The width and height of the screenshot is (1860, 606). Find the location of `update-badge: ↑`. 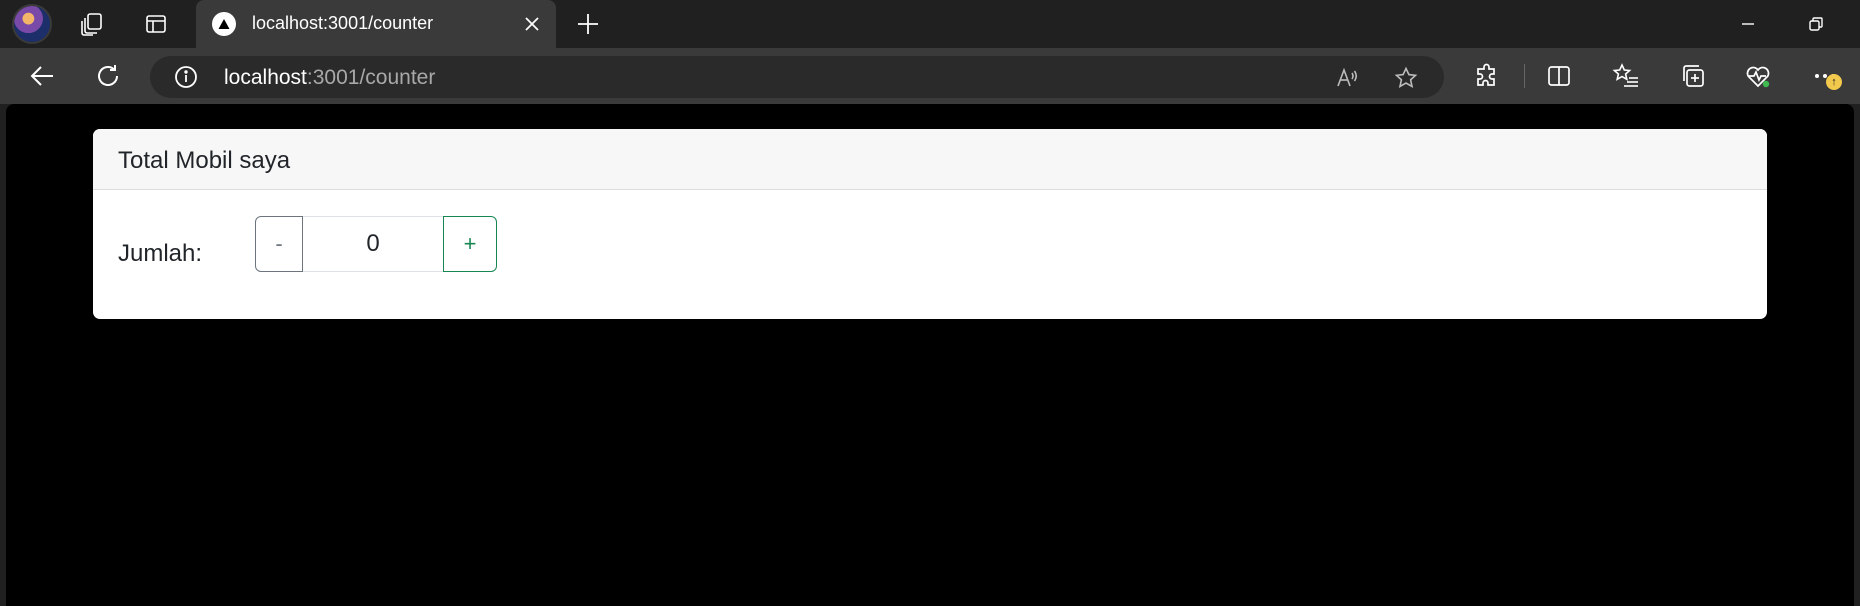

update-badge: ↑ is located at coordinates (1834, 82).